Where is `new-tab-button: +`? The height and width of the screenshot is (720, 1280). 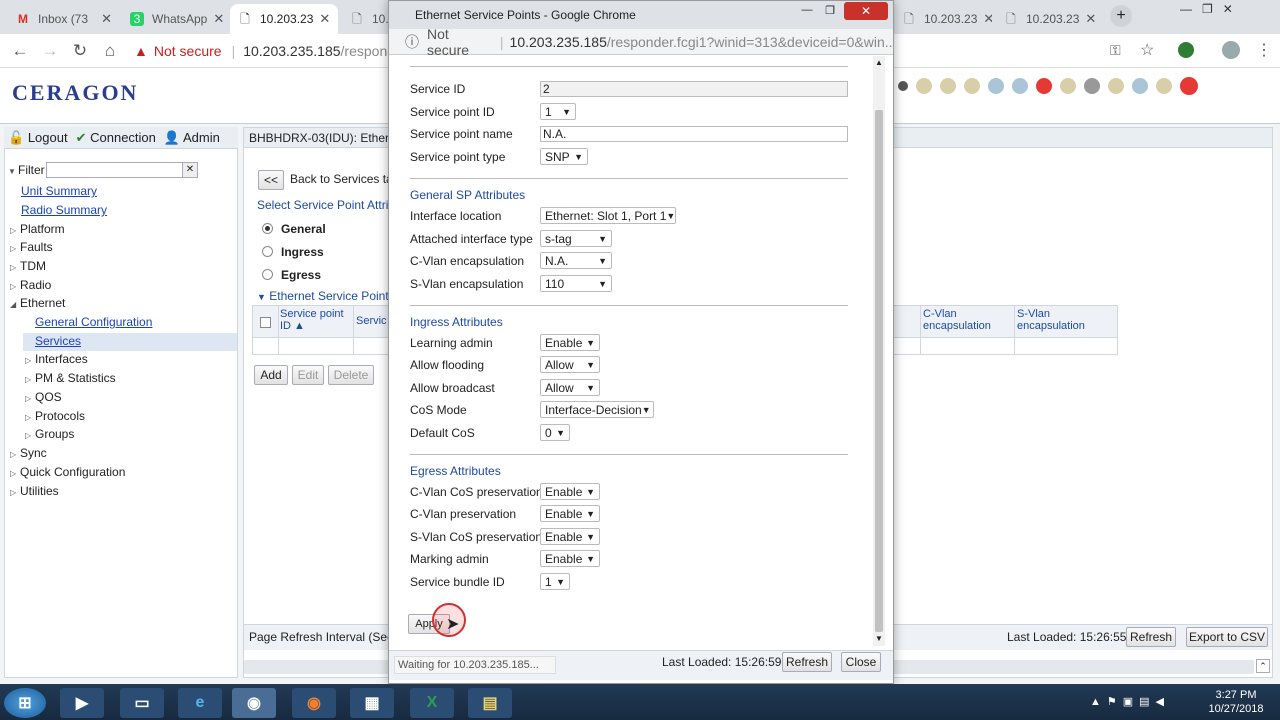 new-tab-button: + is located at coordinates (1121, 16).